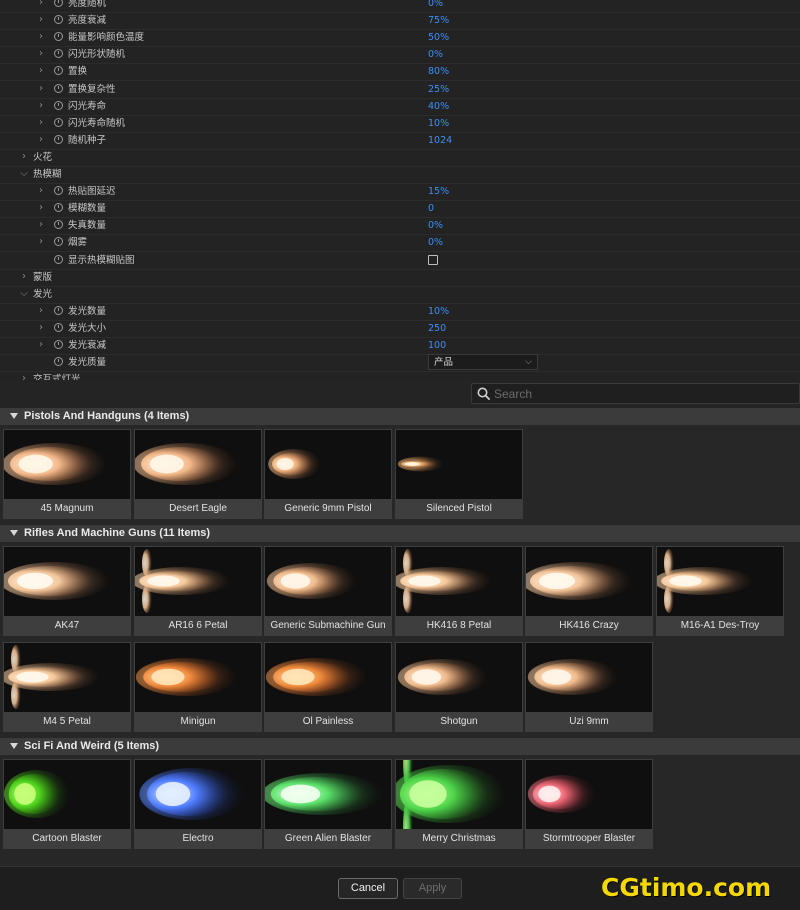 Image resolution: width=800 pixels, height=910 pixels. What do you see at coordinates (400, 141) in the screenshot?
I see `property-row: › 随机种子 1024` at bounding box center [400, 141].